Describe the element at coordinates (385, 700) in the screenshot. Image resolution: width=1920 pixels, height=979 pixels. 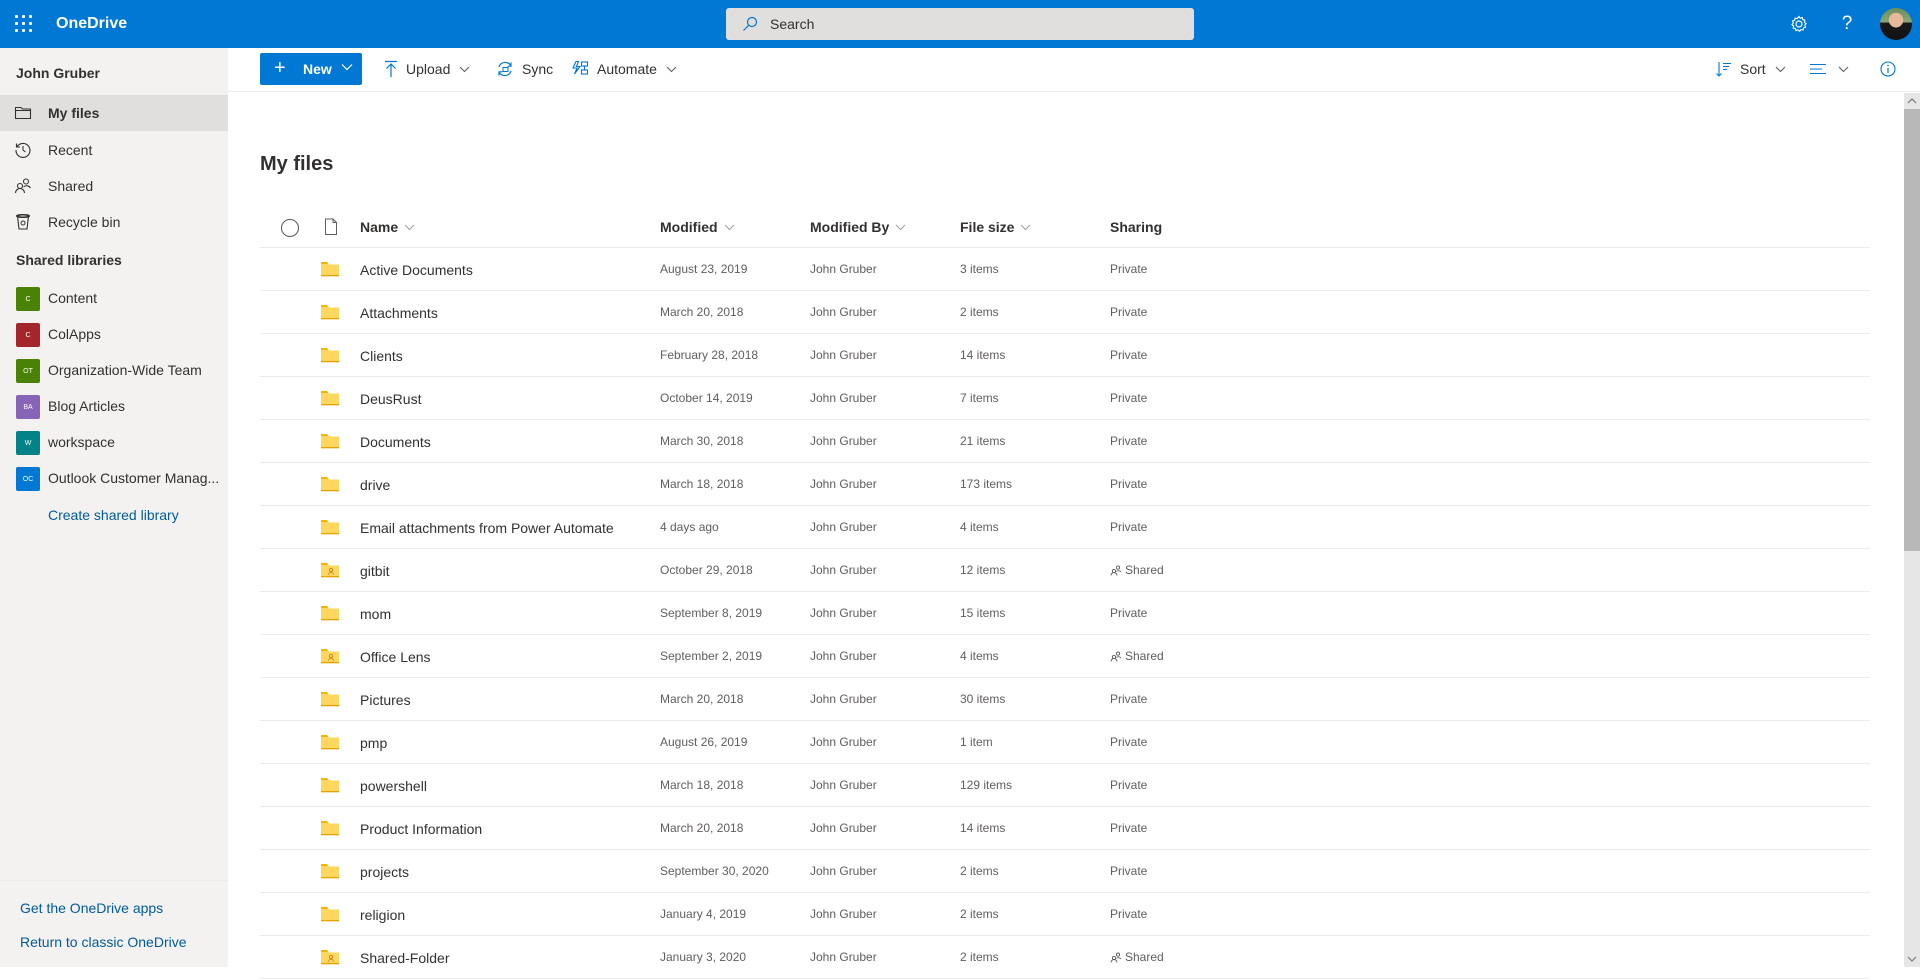
I see `file-name: Pictures` at that location.